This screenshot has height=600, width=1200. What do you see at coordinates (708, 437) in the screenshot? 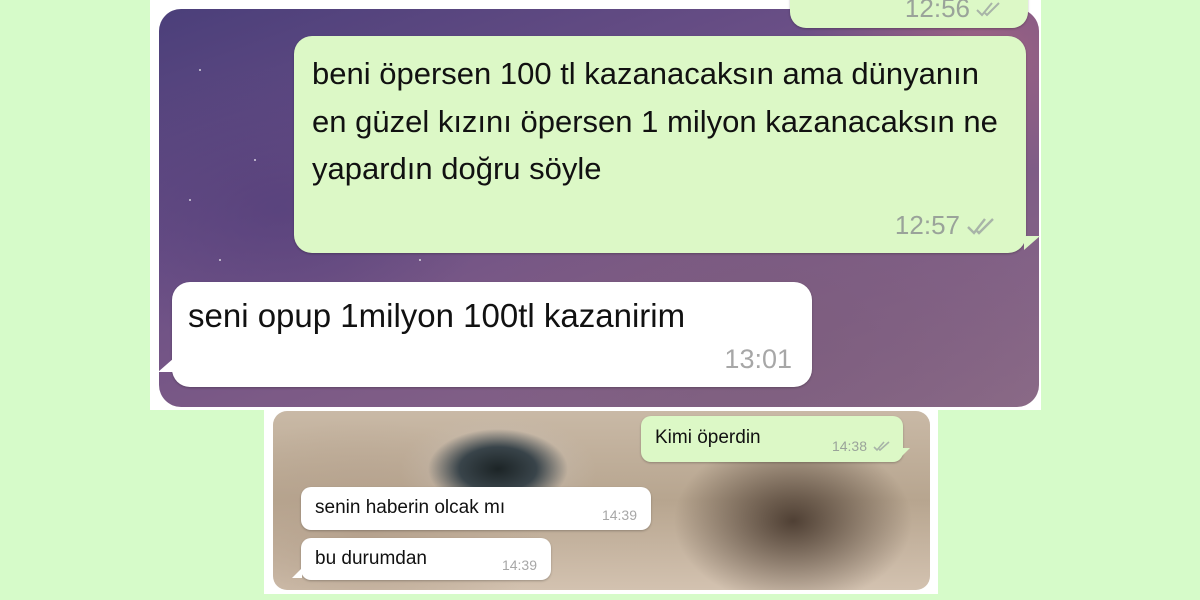
I see `message-text: Kimi öperdin` at bounding box center [708, 437].